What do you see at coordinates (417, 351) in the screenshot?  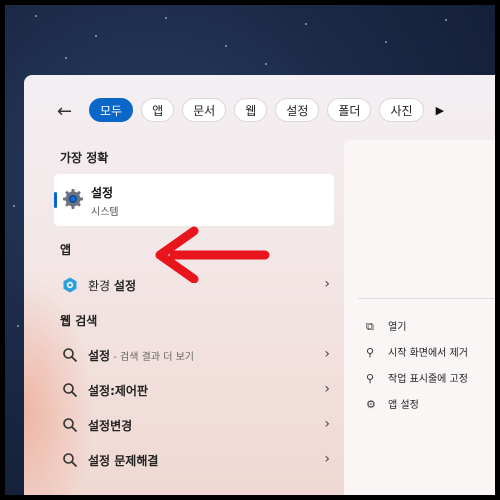 I see `action-unpin-start: ⚲ 시작 화면에서 제거` at bounding box center [417, 351].